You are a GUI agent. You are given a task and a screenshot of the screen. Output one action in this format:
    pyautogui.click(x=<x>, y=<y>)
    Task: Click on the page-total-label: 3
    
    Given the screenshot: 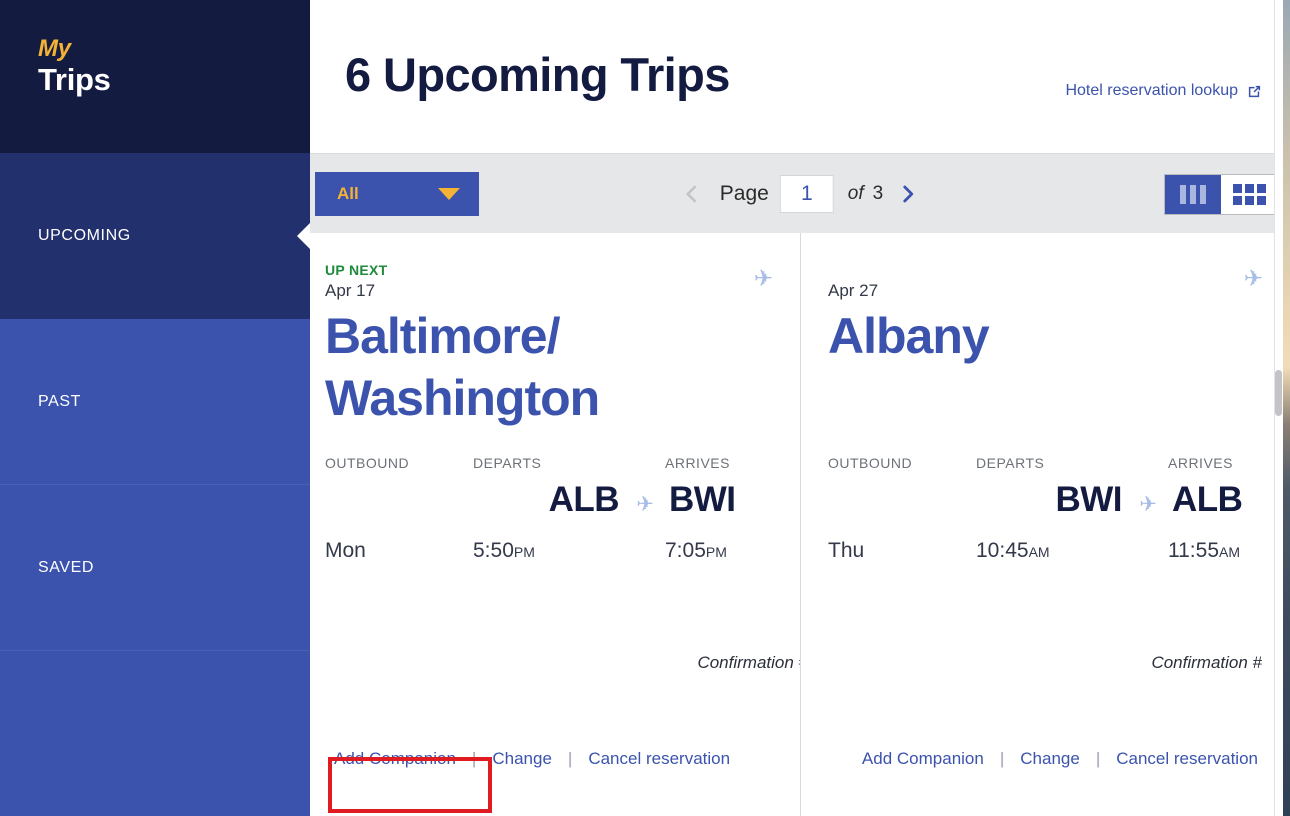 What is the action you would take?
    pyautogui.click(x=878, y=193)
    